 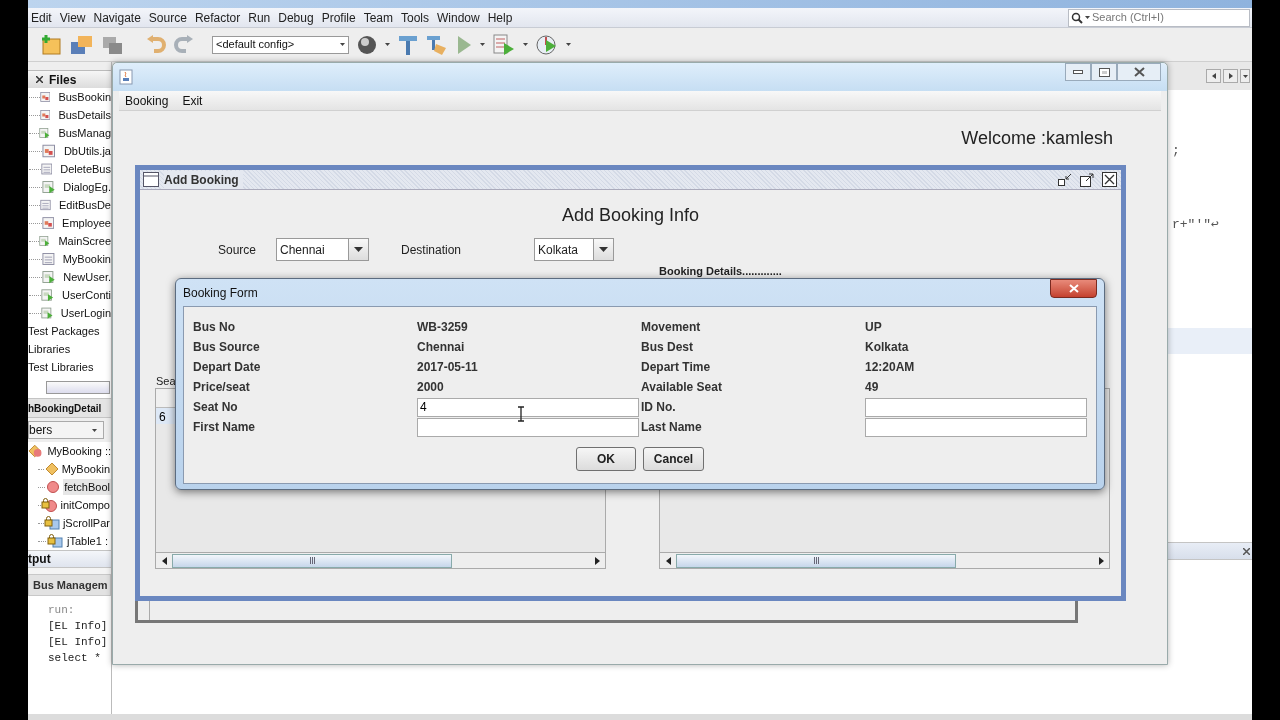 I want to click on field-label: Last Name, so click(x=671, y=427).